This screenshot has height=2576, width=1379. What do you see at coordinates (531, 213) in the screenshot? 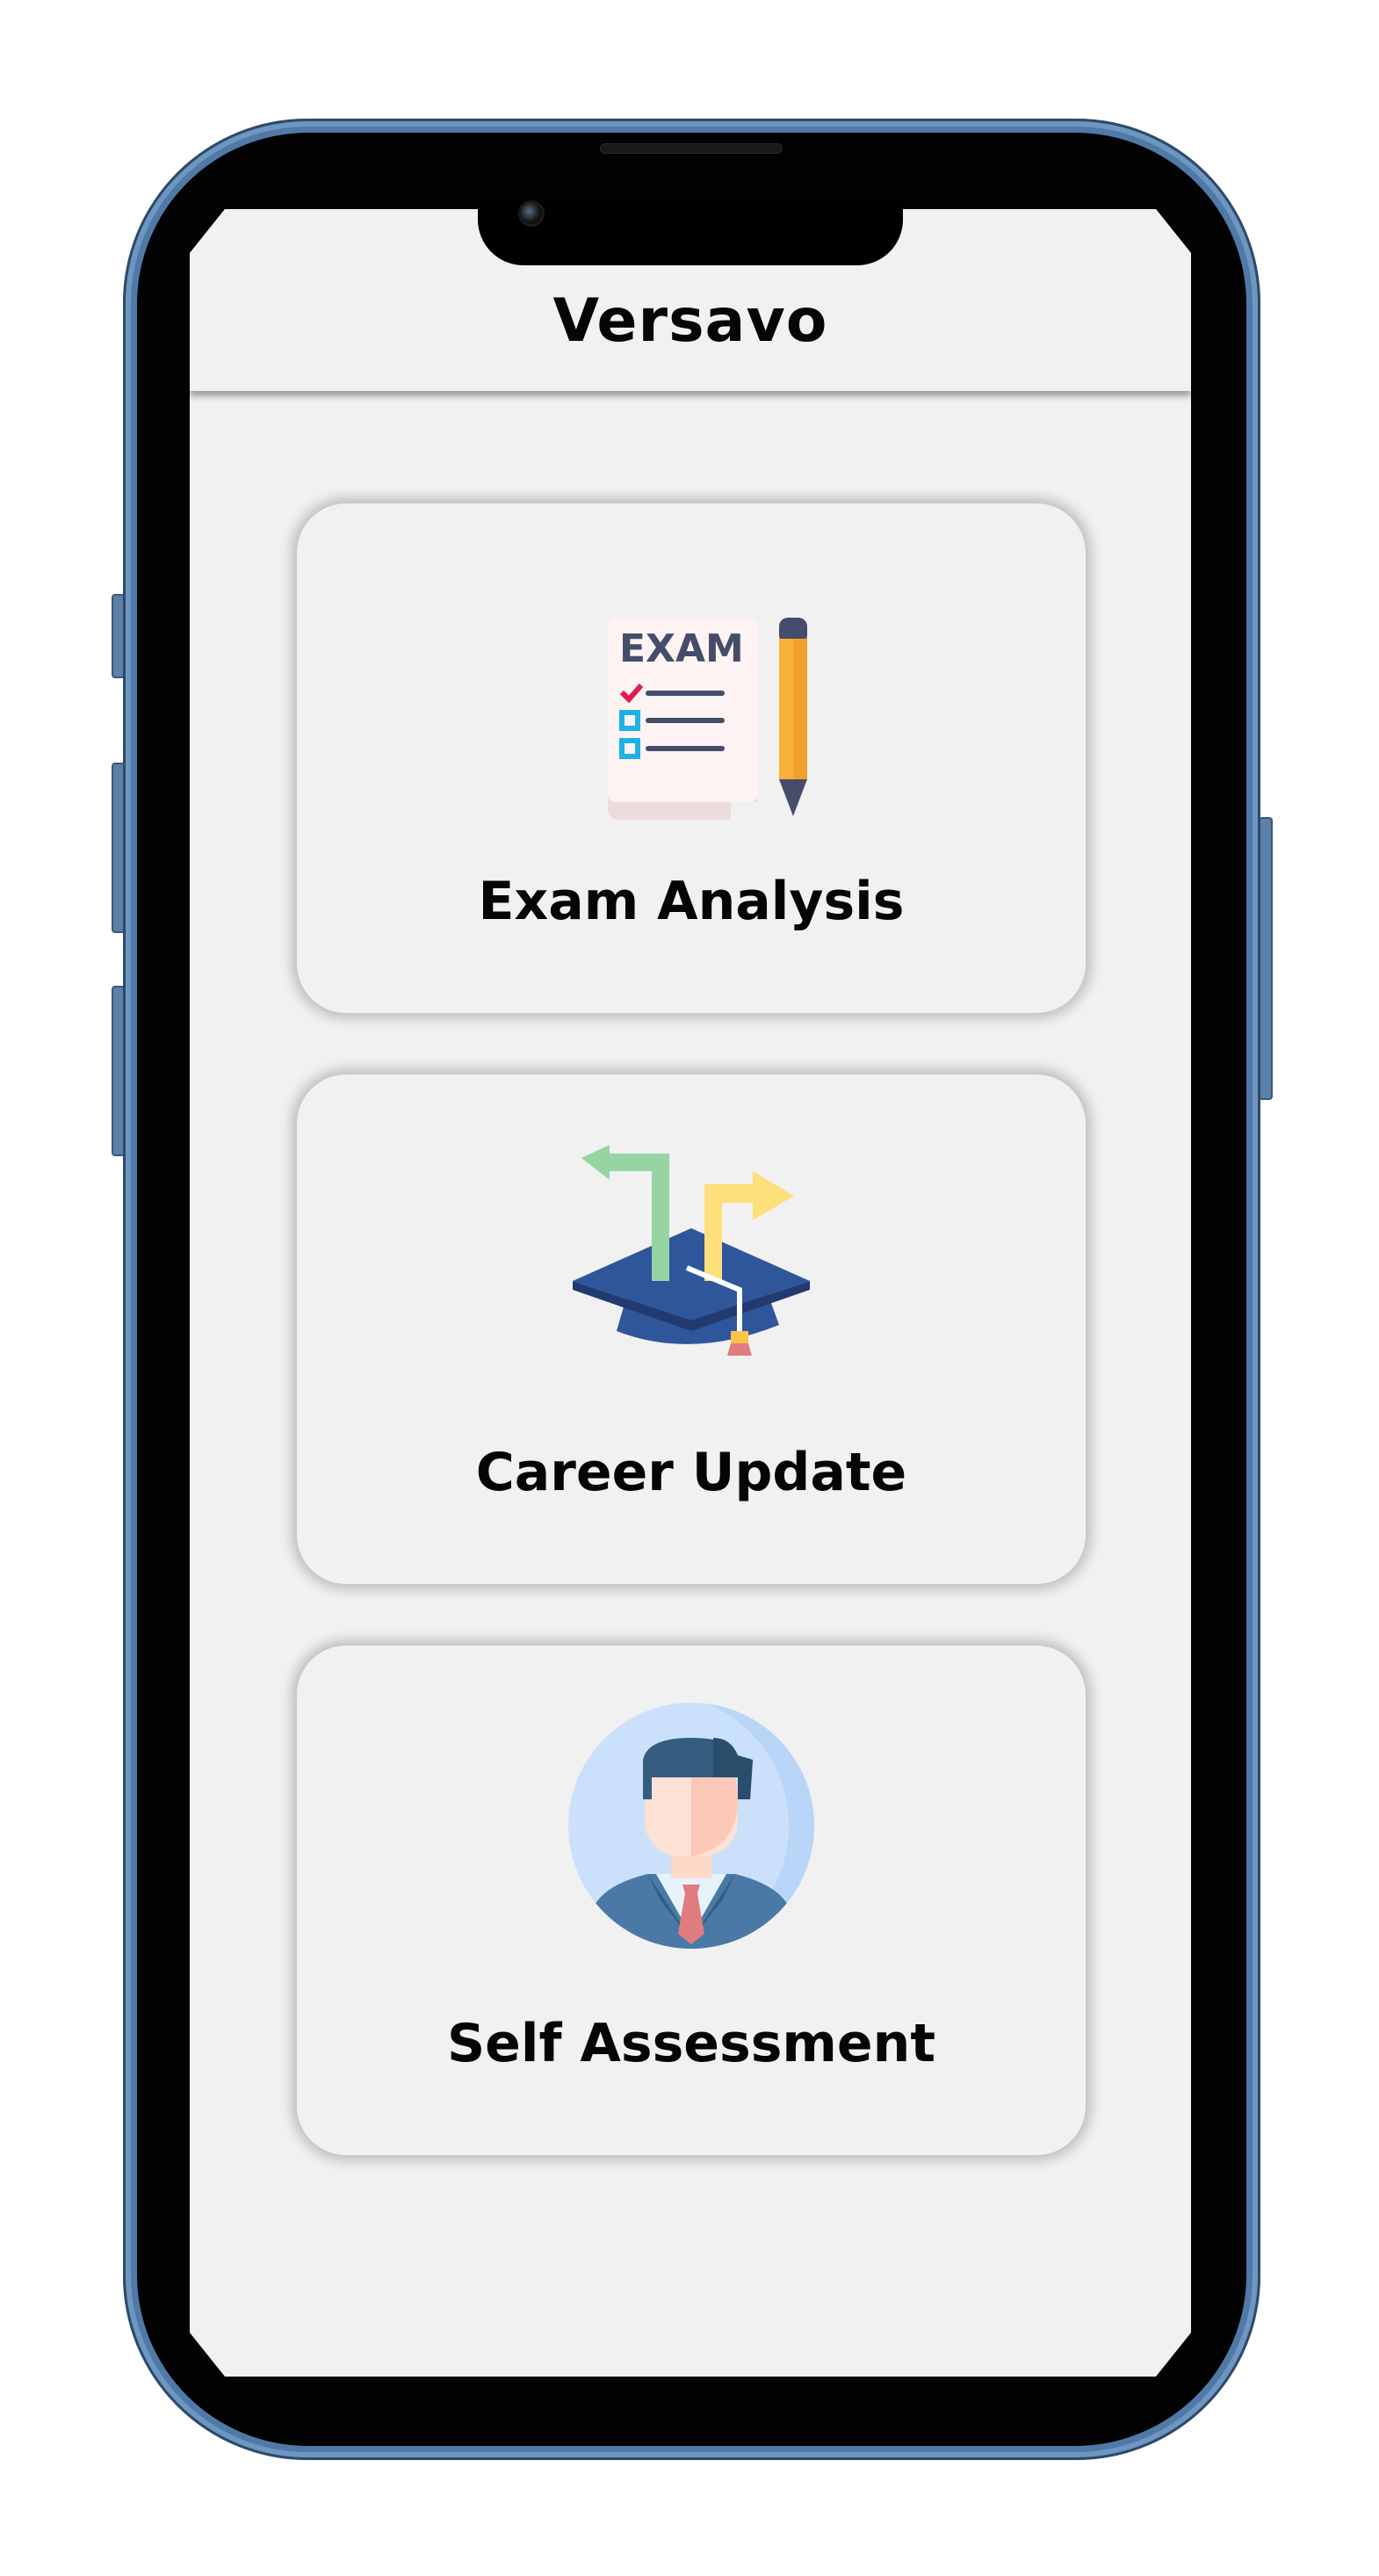
I see `camera-icon` at bounding box center [531, 213].